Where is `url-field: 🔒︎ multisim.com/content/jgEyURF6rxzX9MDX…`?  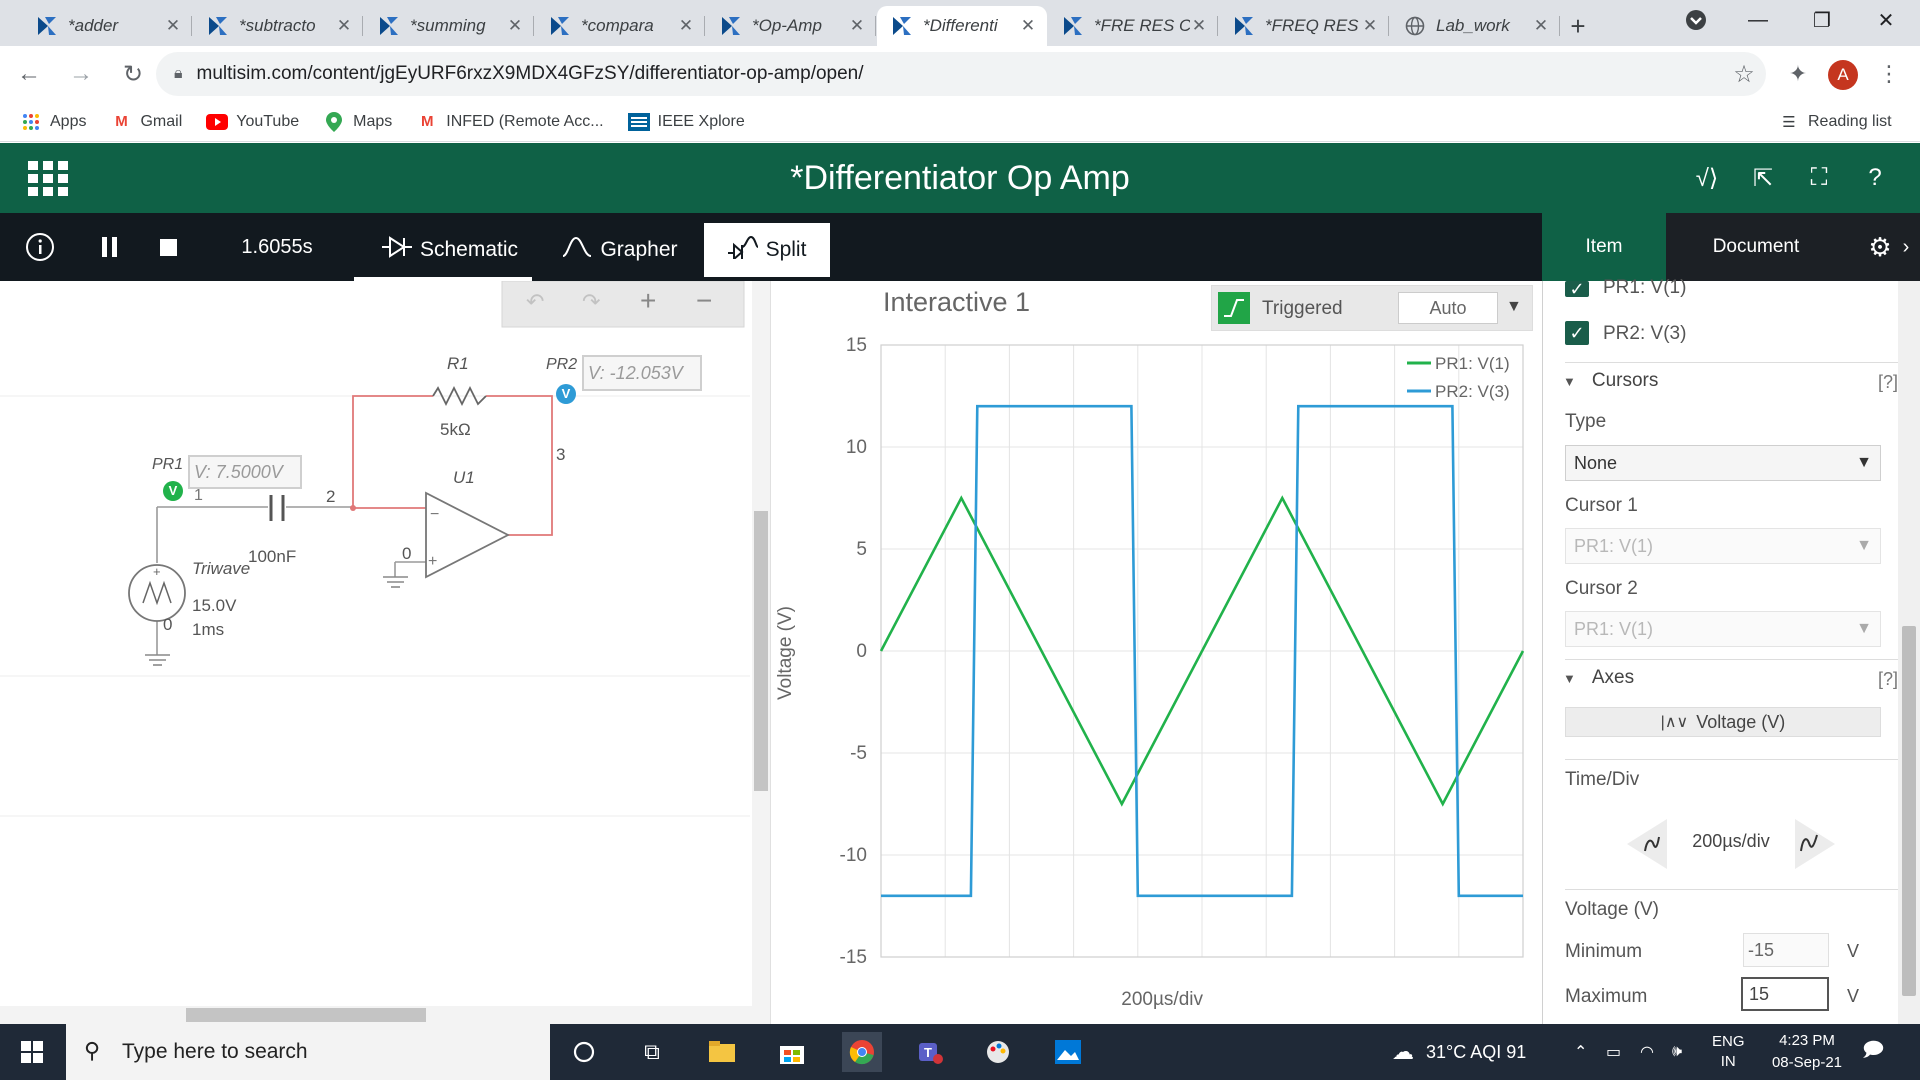 url-field: 🔒︎ multisim.com/content/jgEyURF6rxzX9MDX… is located at coordinates (961, 74).